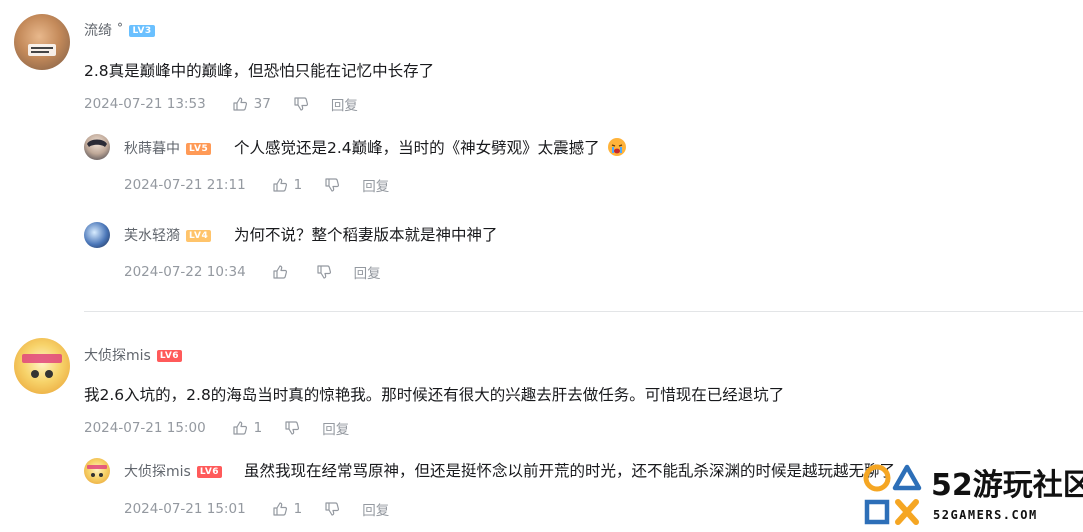 The image size is (1083, 532). What do you see at coordinates (185, 272) in the screenshot?
I see `comment-time: 2024-07-22 10:34` at bounding box center [185, 272].